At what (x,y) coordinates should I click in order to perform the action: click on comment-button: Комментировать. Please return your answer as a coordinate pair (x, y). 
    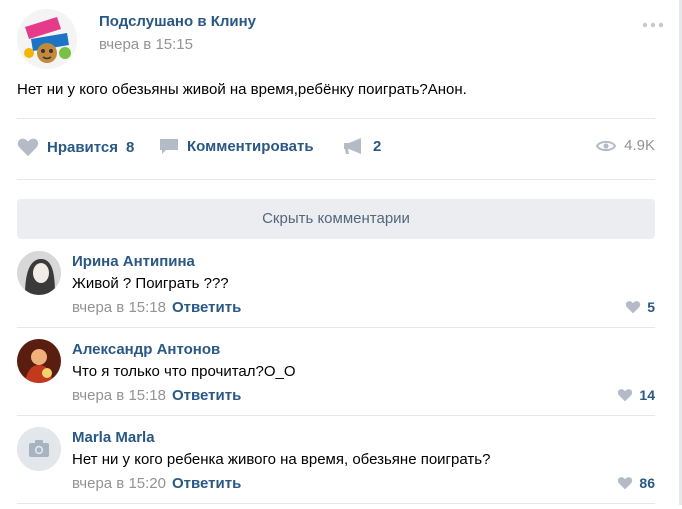
    Looking at the image, I should click on (236, 146).